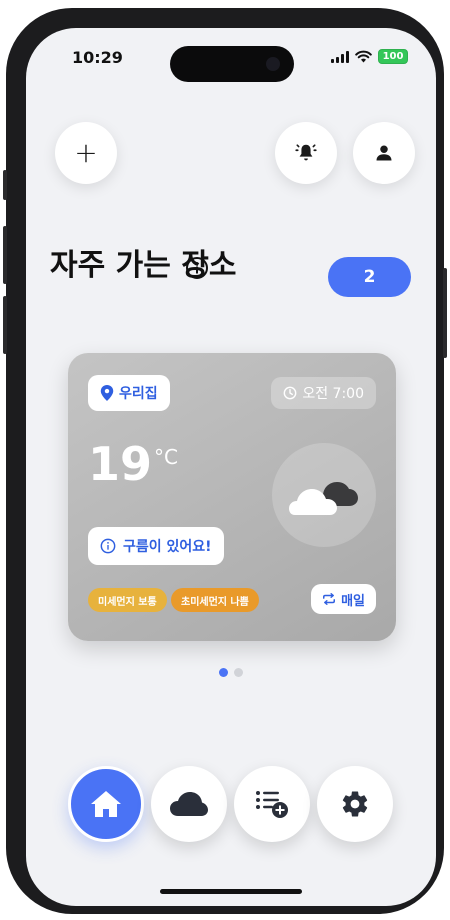  I want to click on nav-weather-button, so click(189, 804).